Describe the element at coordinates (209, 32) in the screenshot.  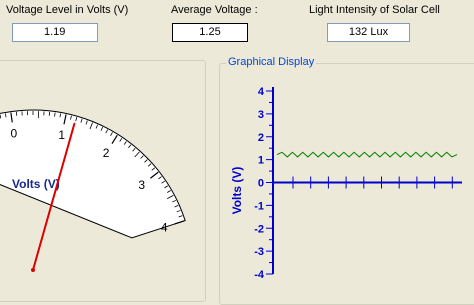
I see `average-voltage-value: 1.25` at that location.